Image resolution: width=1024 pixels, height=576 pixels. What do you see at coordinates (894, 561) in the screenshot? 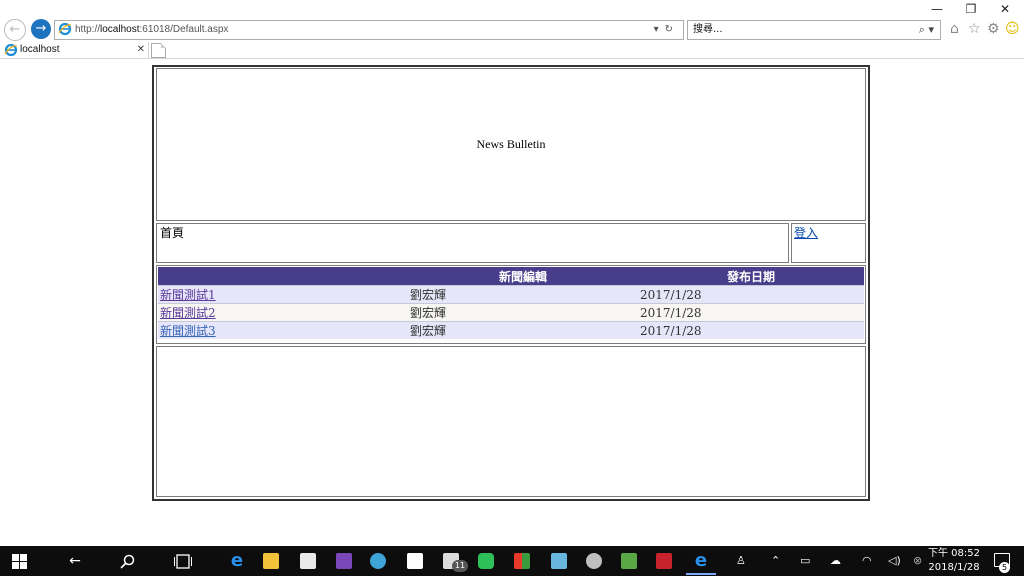
I see `volume-icon: ◁)` at bounding box center [894, 561].